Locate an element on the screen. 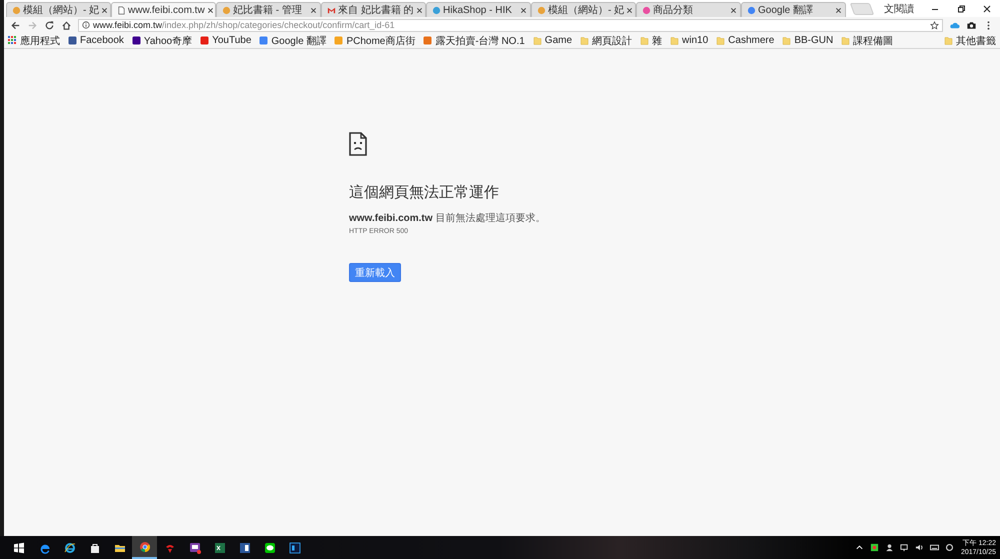 The width and height of the screenshot is (1000, 559). image-editor-icon is located at coordinates (294, 548).